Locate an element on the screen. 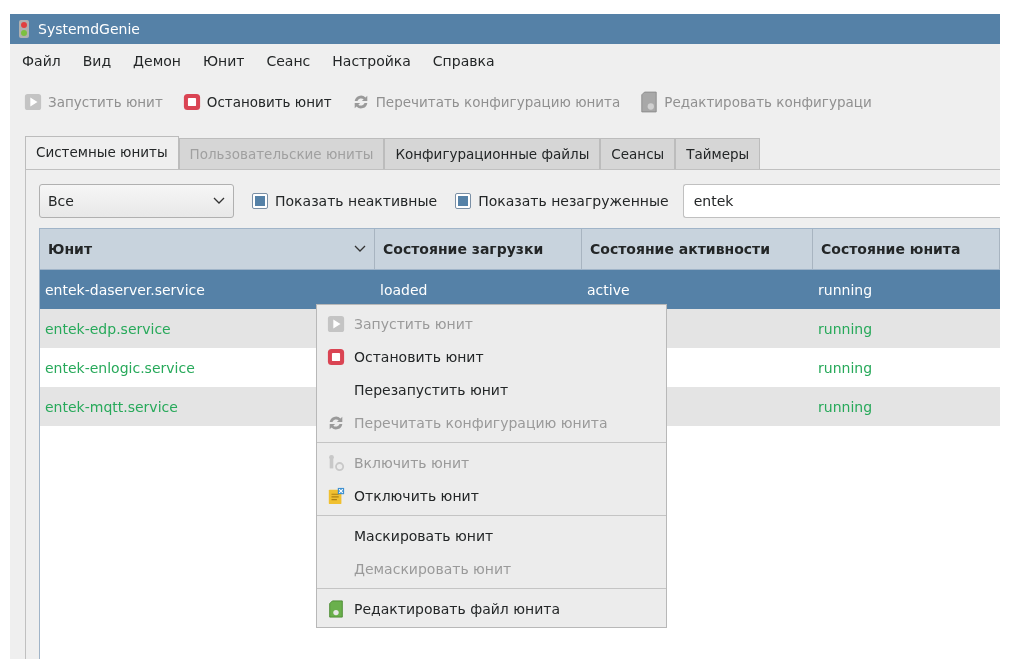 The width and height of the screenshot is (1009, 659). toolbar-button: Остановить юнит is located at coordinates (257, 102).